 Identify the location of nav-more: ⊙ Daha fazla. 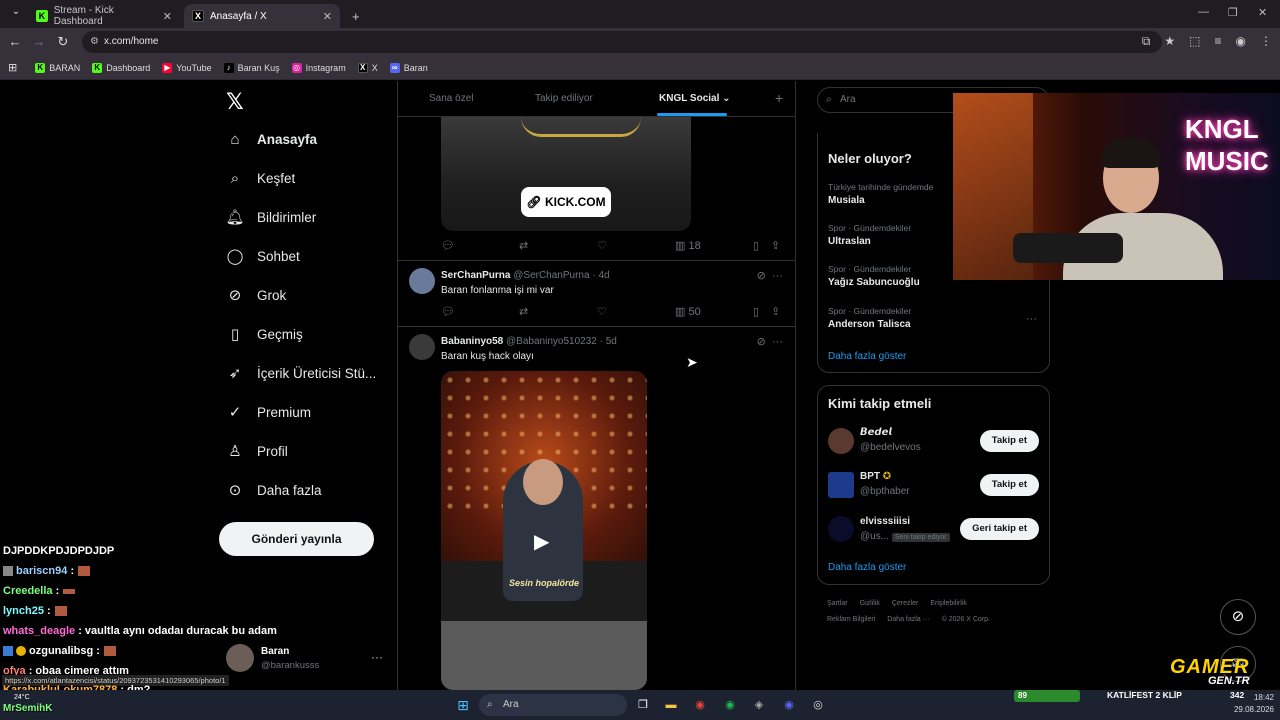
(274, 490).